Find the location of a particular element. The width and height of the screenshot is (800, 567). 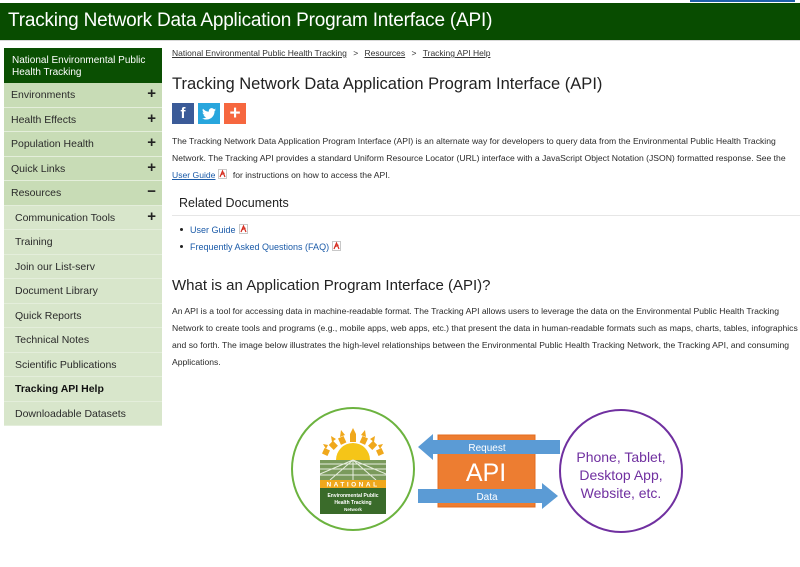

sidebar-subitem-scientific-publications: Scientific Publications is located at coordinates (83, 364).